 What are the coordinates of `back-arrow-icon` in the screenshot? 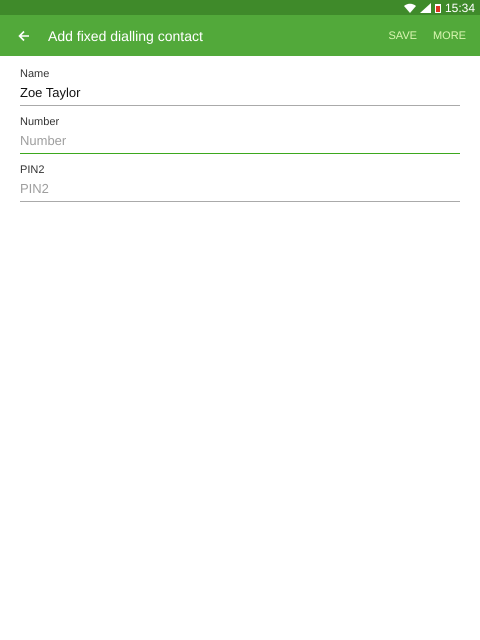 It's located at (24, 36).